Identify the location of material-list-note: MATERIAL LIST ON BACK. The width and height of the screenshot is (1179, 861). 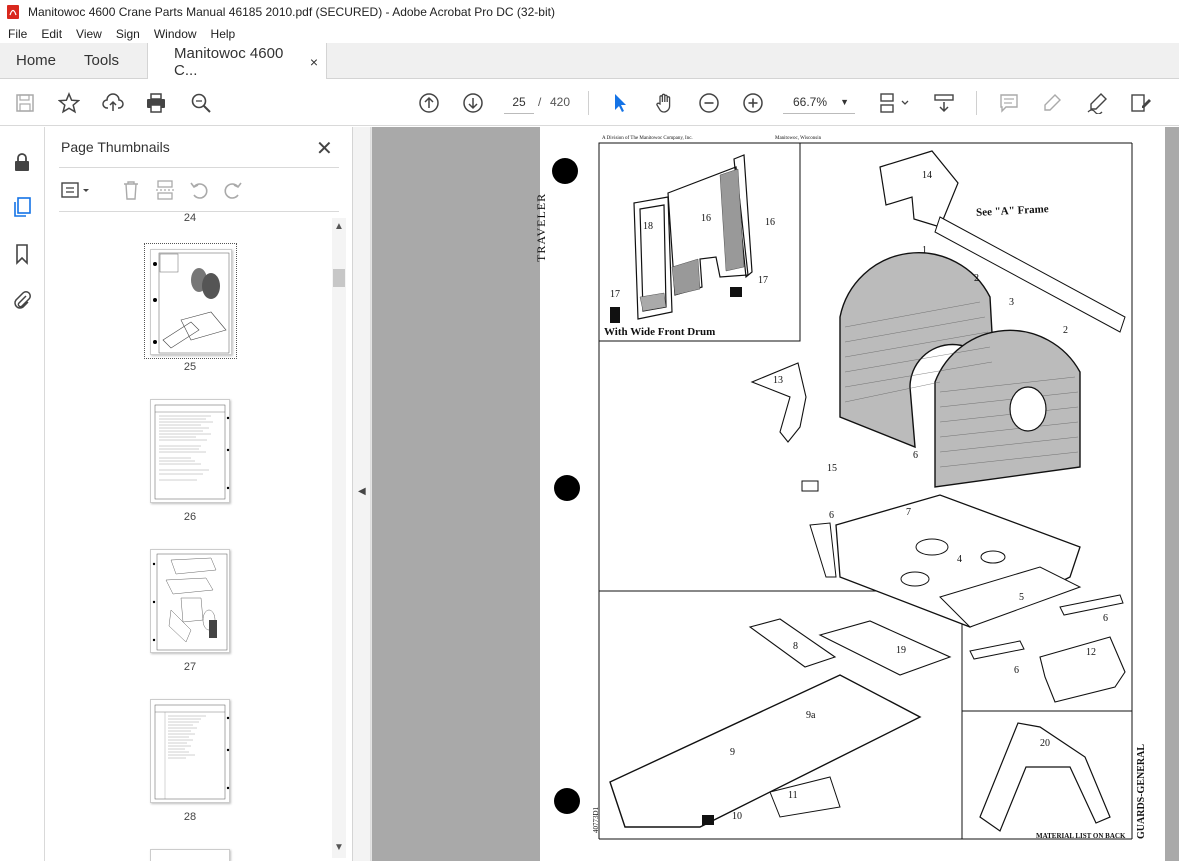
(1081, 836).